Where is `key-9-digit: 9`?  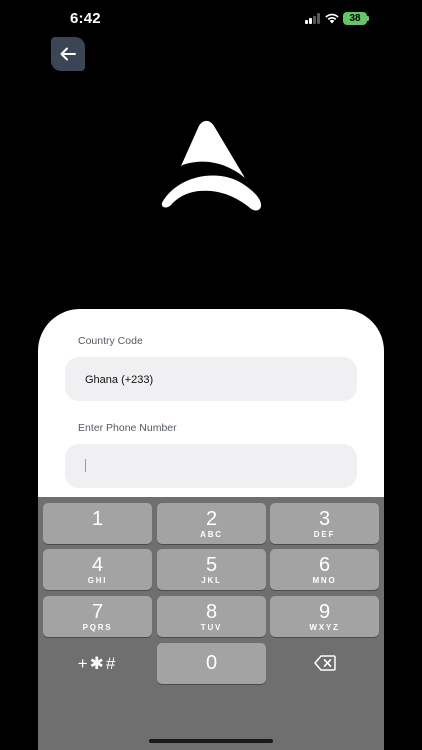
key-9-digit: 9 is located at coordinates (324, 612).